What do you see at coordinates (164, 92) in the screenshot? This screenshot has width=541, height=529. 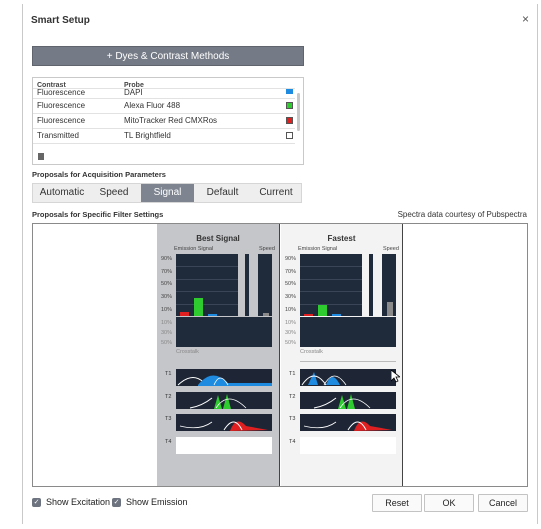 I see `table-row: Fluorescence DAPI` at bounding box center [164, 92].